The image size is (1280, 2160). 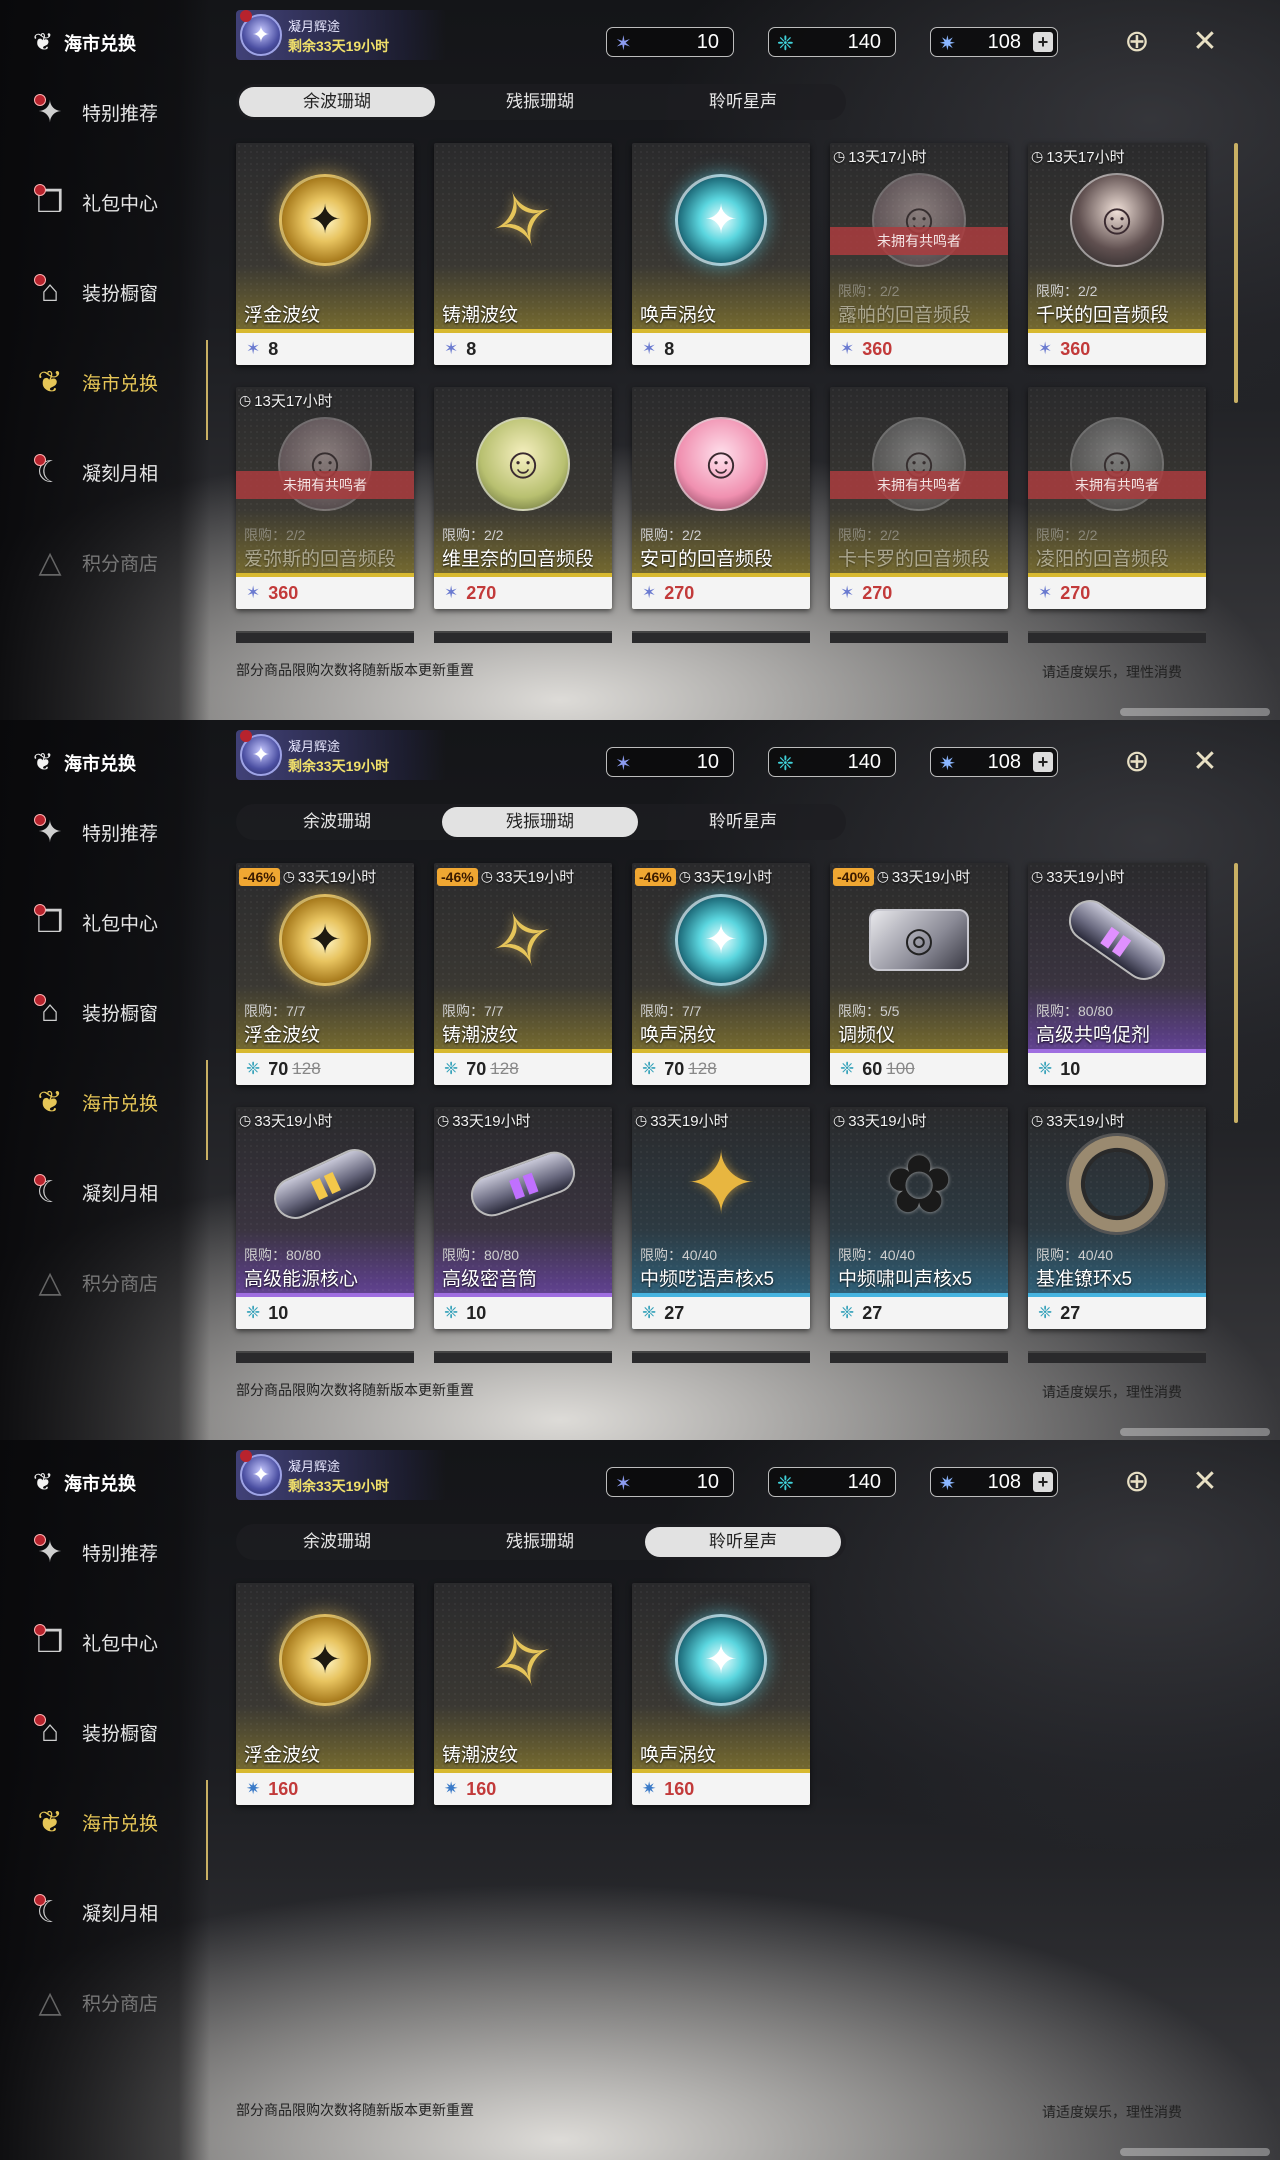 I want to click on featured-icon: ✦, so click(x=50, y=1552).